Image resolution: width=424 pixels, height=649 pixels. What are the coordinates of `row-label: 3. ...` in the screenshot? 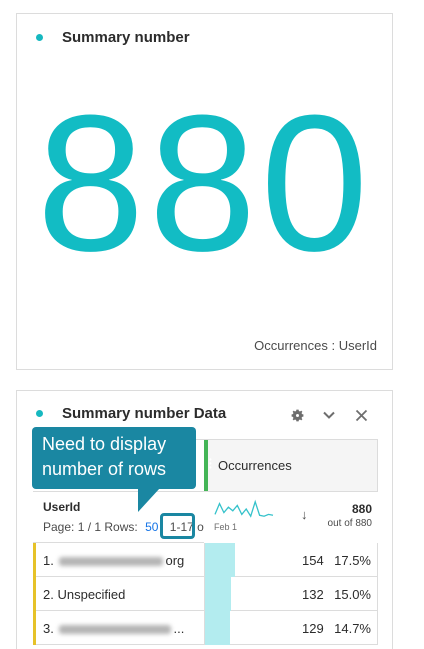 It's located at (113, 628).